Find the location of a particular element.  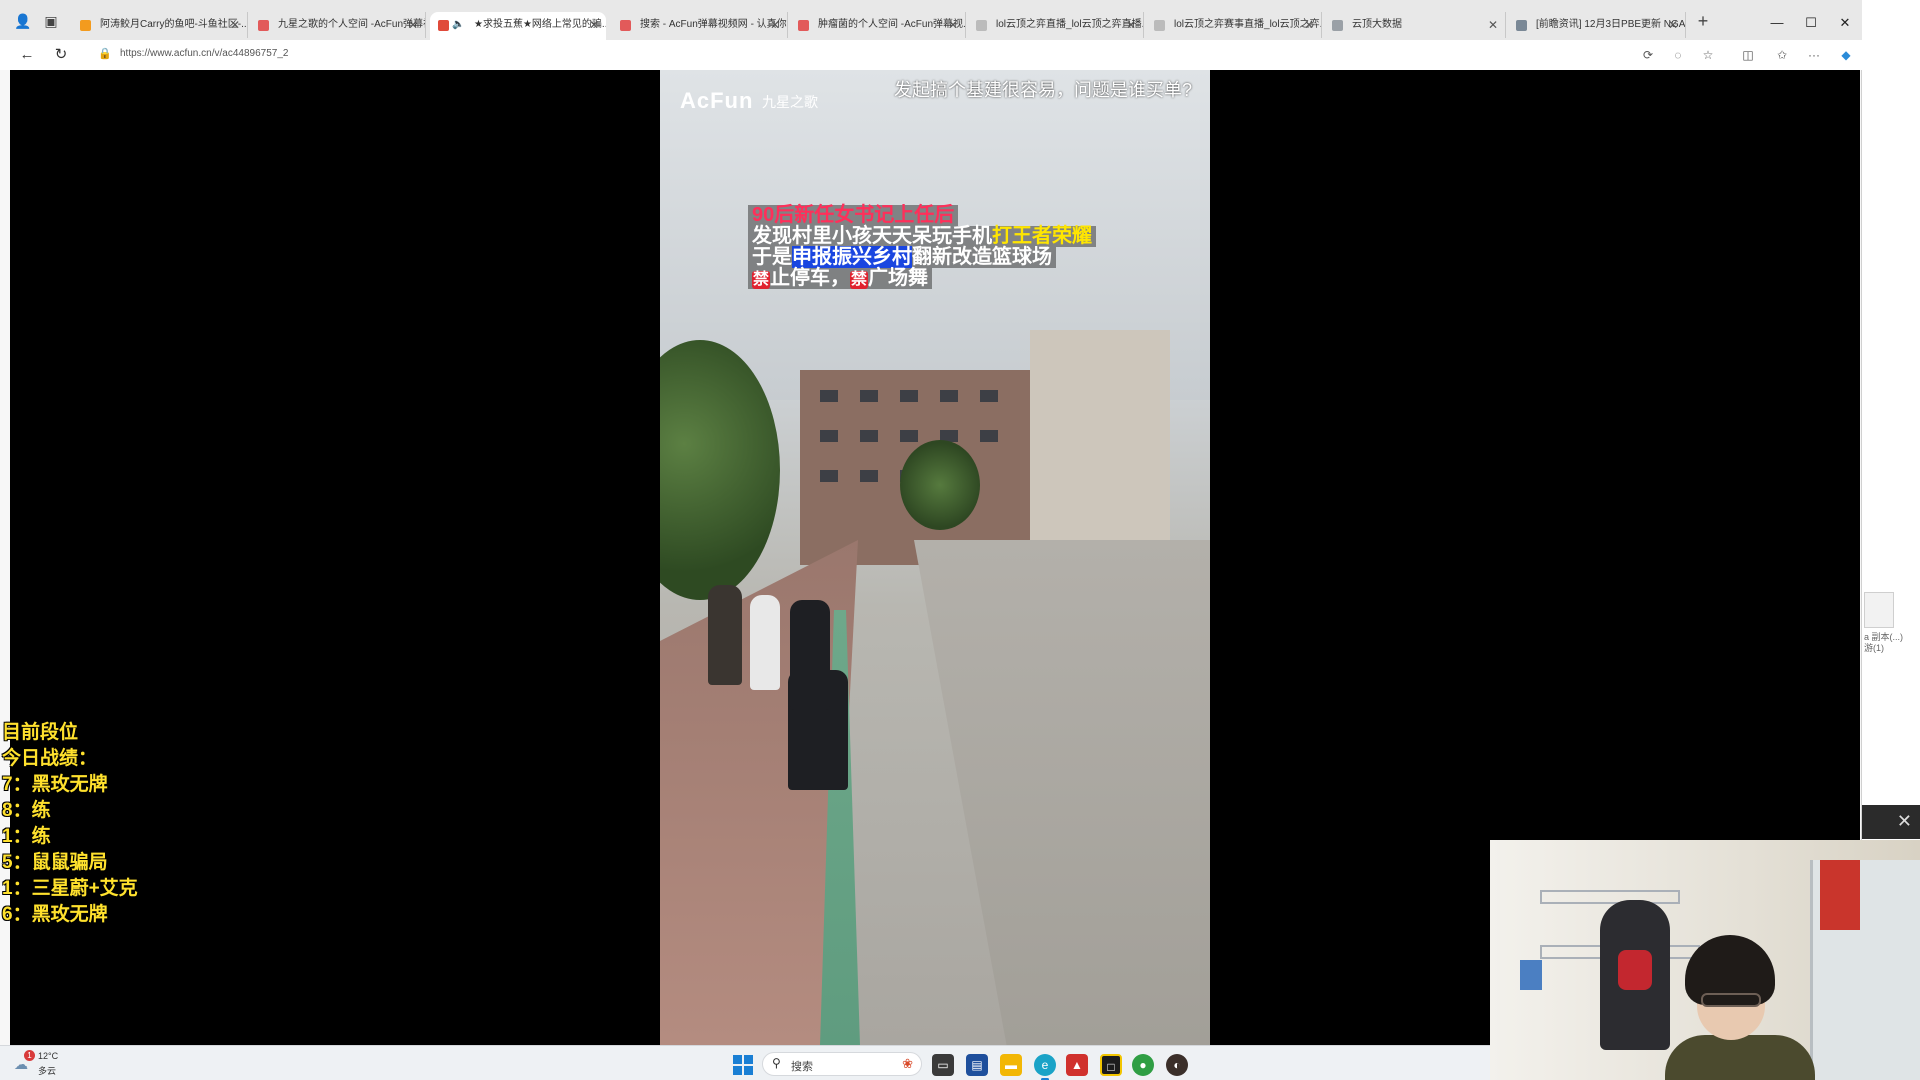

webcam-feed is located at coordinates (1705, 960).